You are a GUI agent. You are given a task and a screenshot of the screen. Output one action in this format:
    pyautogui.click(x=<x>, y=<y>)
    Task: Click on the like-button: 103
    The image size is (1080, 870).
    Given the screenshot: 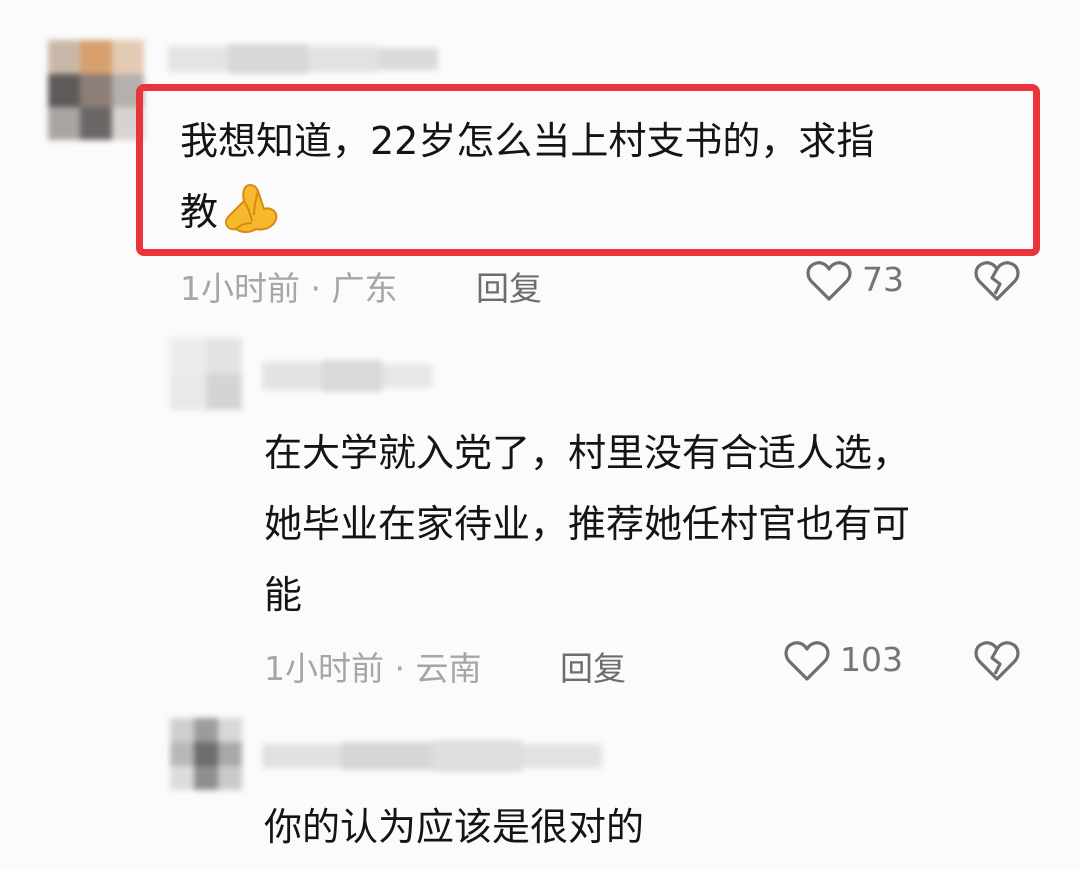 What is the action you would take?
    pyautogui.click(x=854, y=662)
    